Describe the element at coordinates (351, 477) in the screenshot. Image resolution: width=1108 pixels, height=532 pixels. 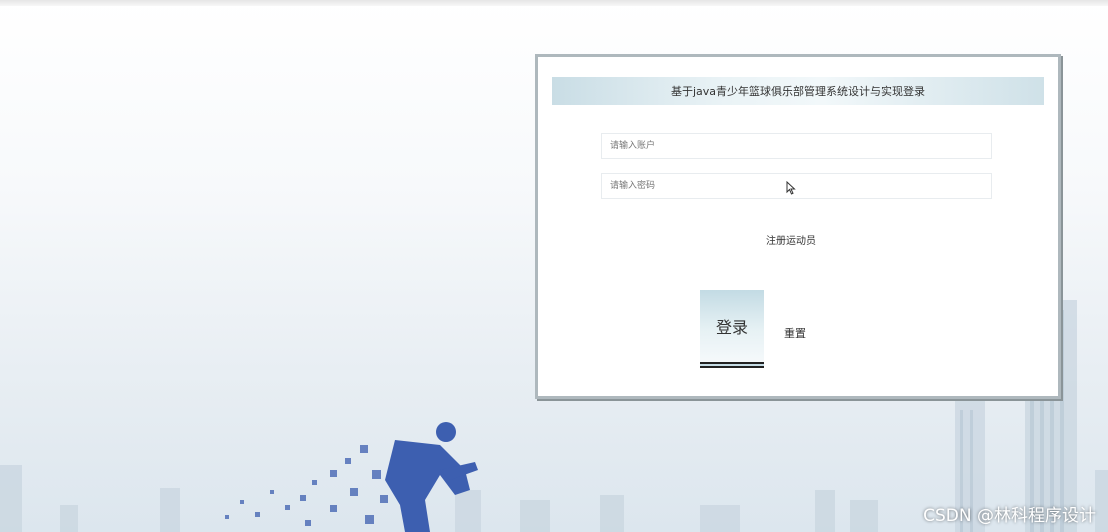
I see `runner-graphic` at that location.